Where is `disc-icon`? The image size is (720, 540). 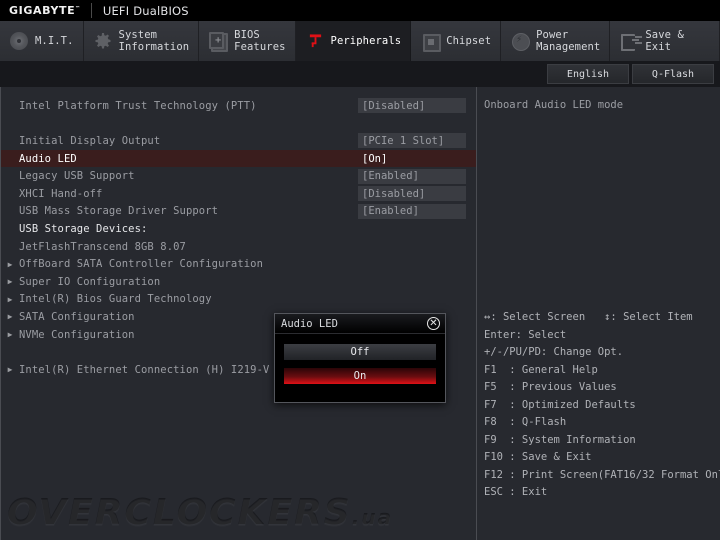
disc-icon is located at coordinates (19, 41).